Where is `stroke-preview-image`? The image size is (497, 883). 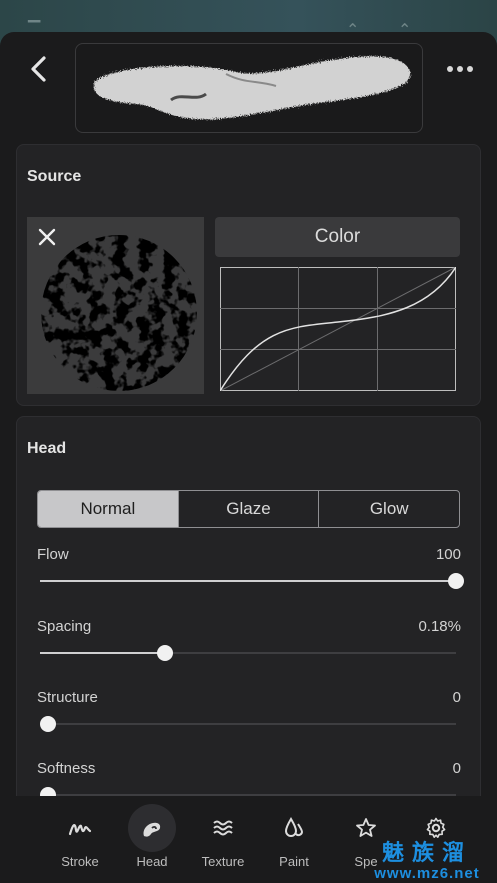 stroke-preview-image is located at coordinates (252, 88).